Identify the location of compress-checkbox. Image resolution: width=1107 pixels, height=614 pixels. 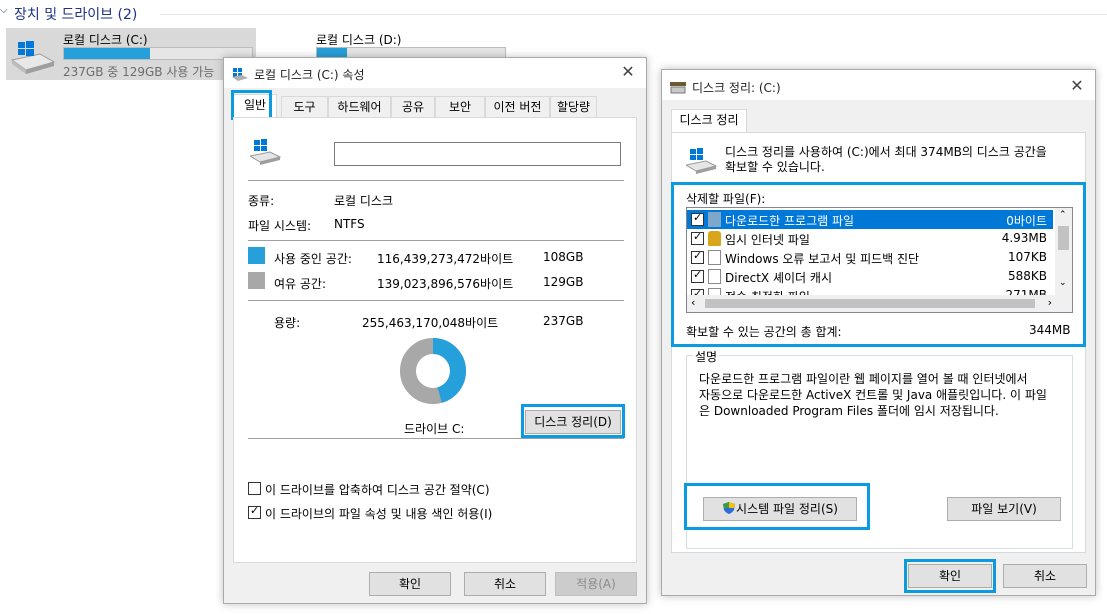
(254, 488).